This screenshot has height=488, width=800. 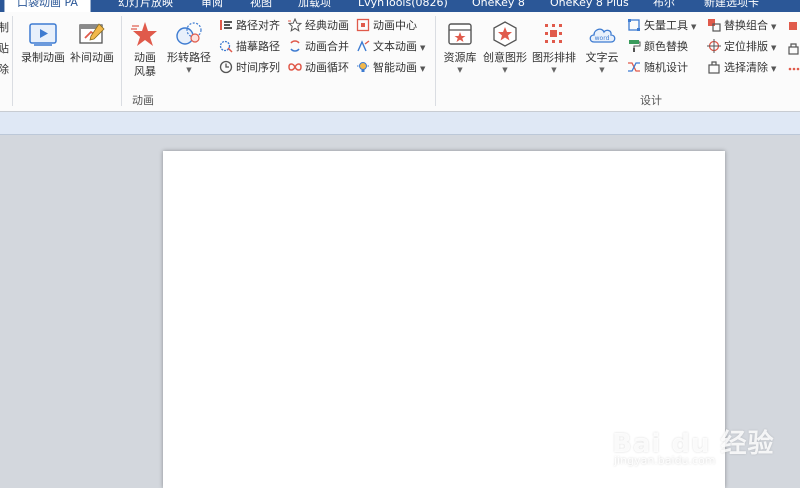 I want to click on loop-animation-button: 动画循环, so click(x=318, y=68).